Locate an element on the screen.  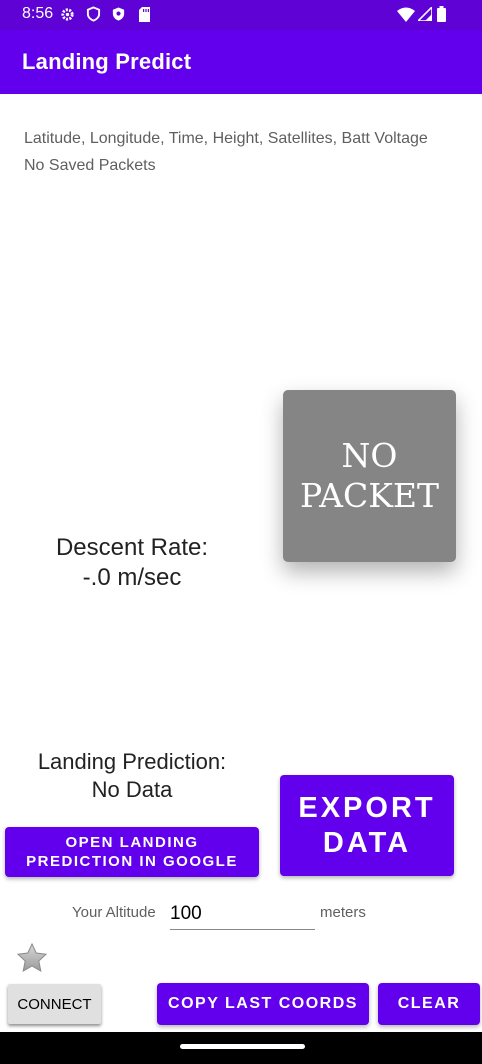
sd-card-icon is located at coordinates (144, 14).